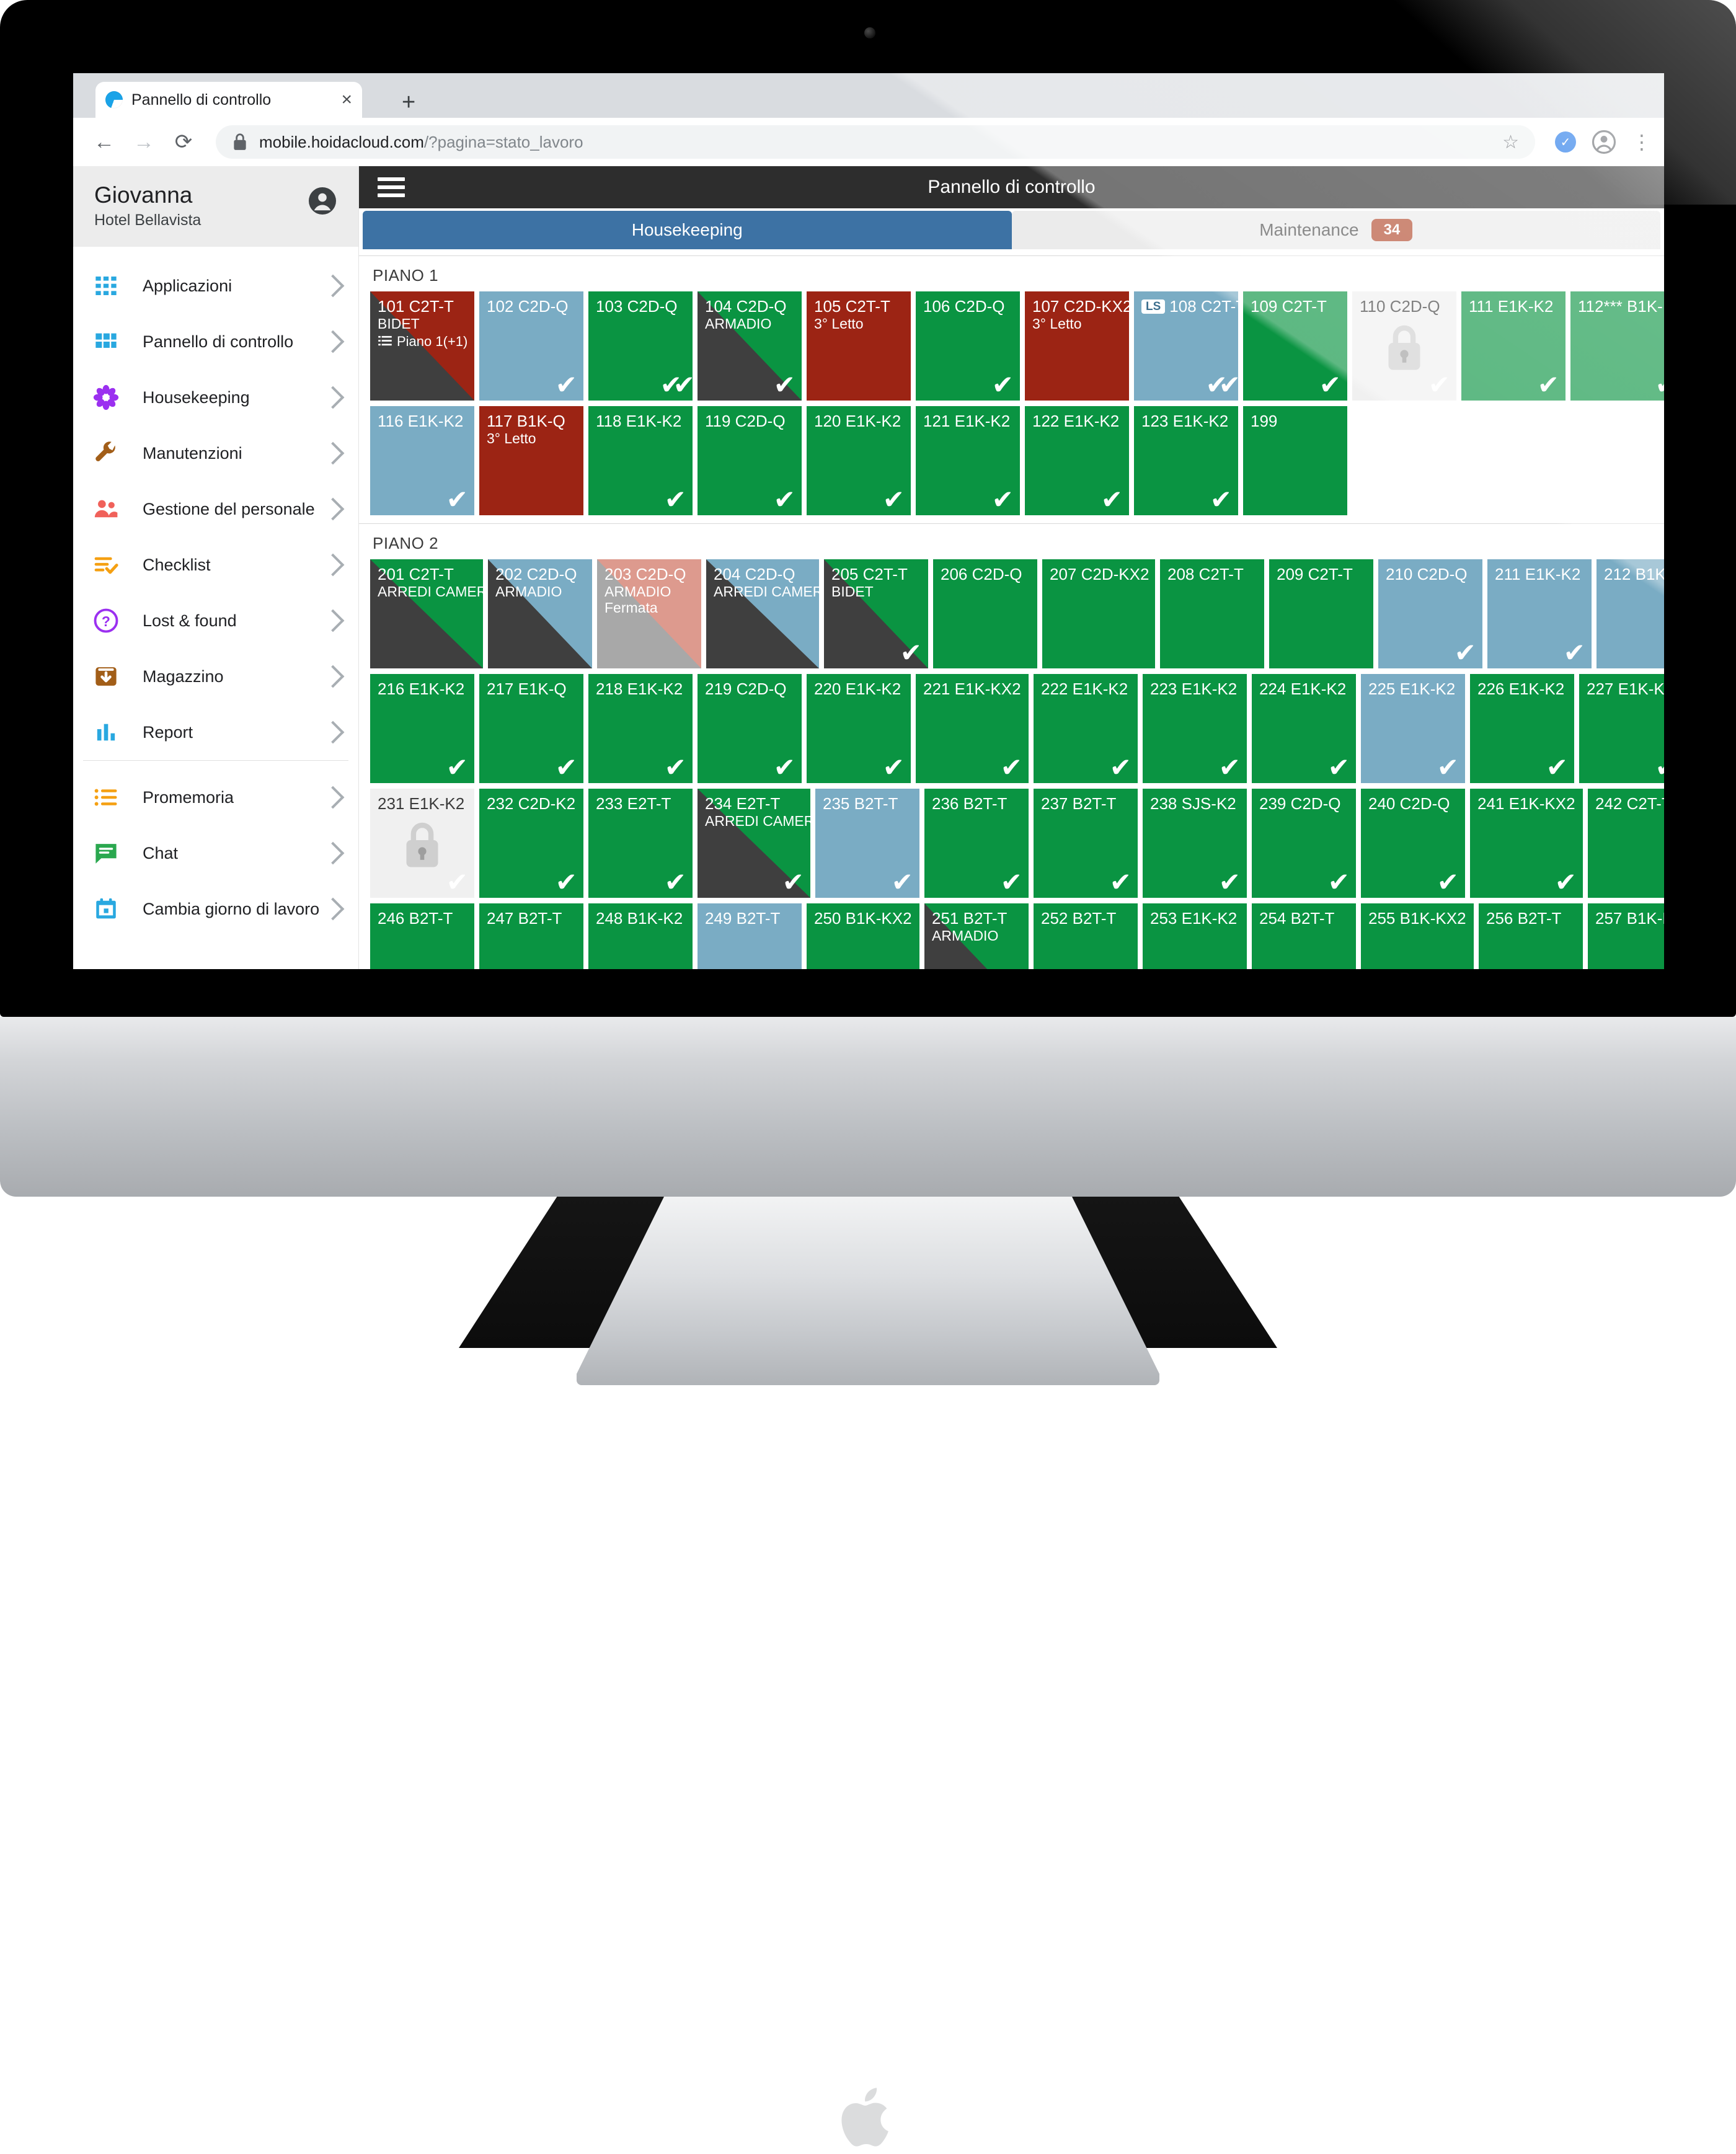 Image resolution: width=1736 pixels, height=2154 pixels. Describe the element at coordinates (1617, 346) in the screenshot. I see `room-tile: 112*** B1K-KX2✔` at that location.